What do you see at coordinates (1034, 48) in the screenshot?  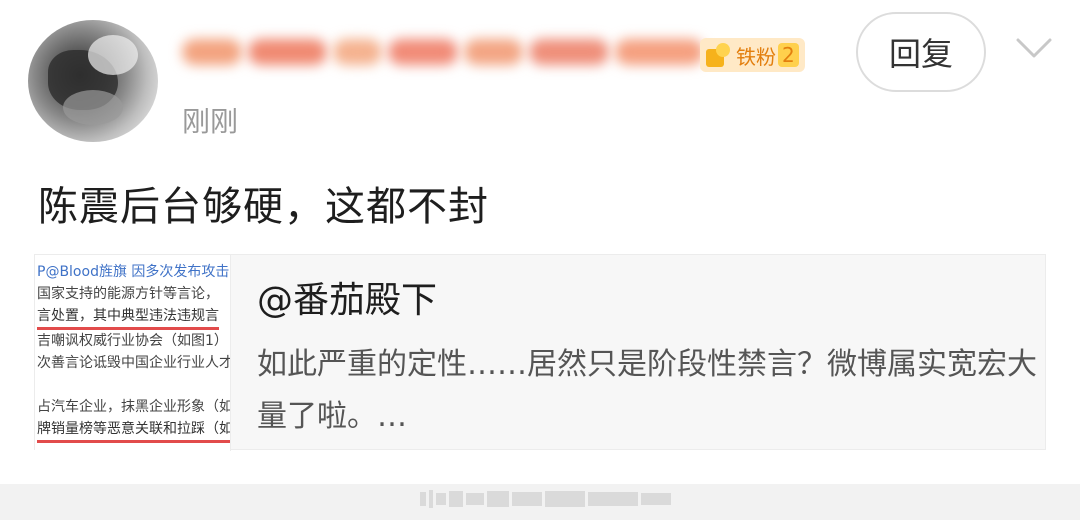 I see `chevron-down-icon` at bounding box center [1034, 48].